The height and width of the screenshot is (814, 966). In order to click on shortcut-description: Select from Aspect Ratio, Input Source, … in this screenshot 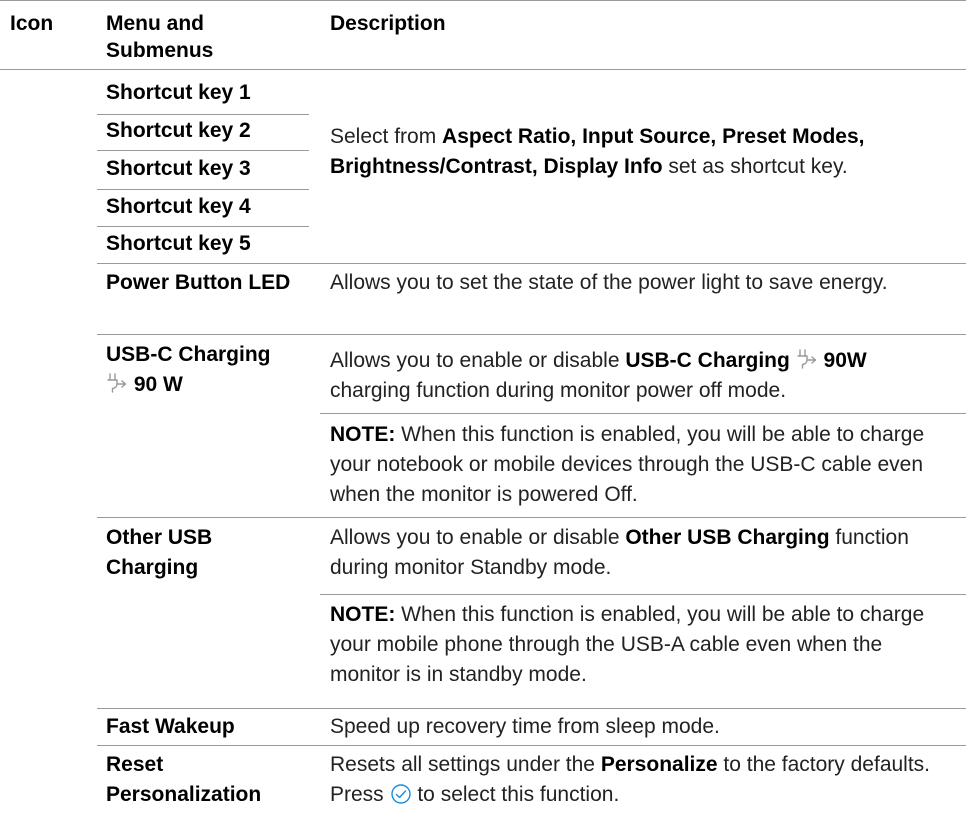, I will do `click(597, 151)`.